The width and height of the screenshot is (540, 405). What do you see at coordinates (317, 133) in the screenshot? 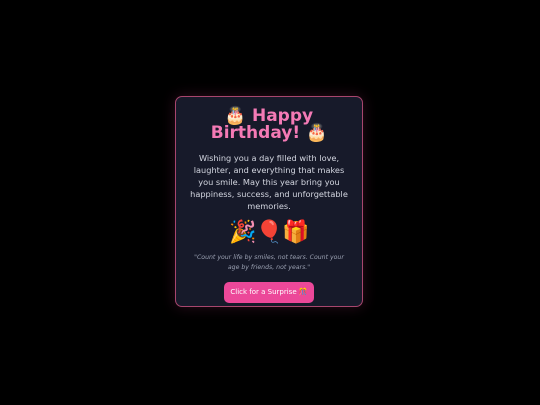
I see `cake-icon-end: 🎂` at bounding box center [317, 133].